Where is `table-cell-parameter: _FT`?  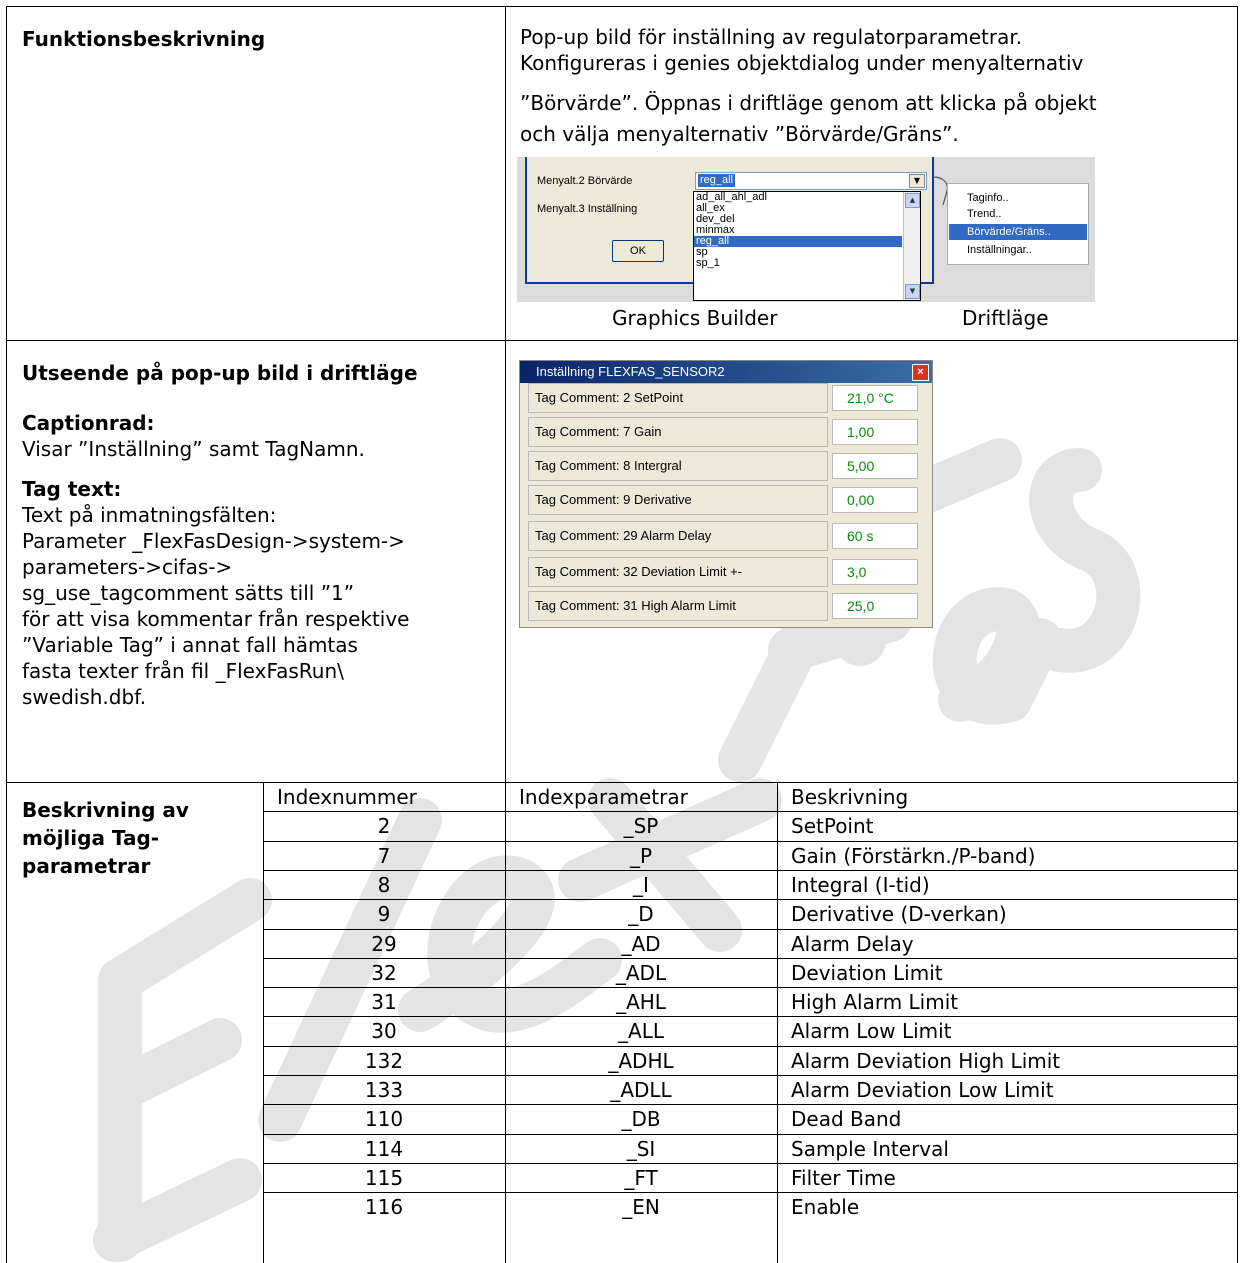
table-cell-parameter: _FT is located at coordinates (641, 1178).